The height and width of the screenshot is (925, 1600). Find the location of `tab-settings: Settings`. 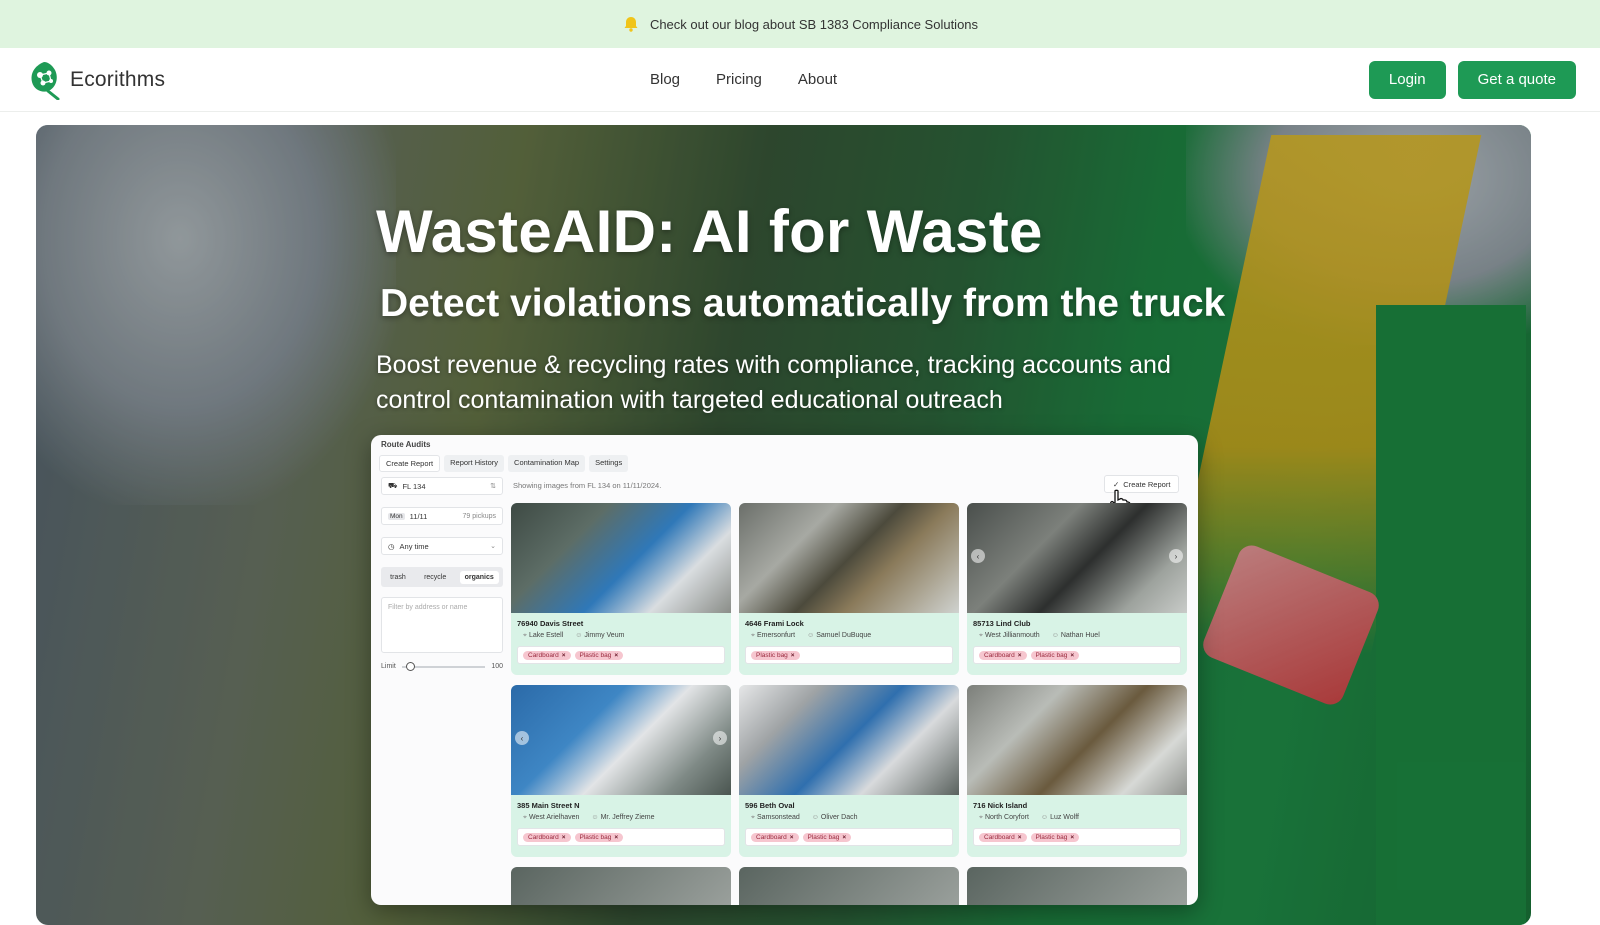

tab-settings: Settings is located at coordinates (609, 463).